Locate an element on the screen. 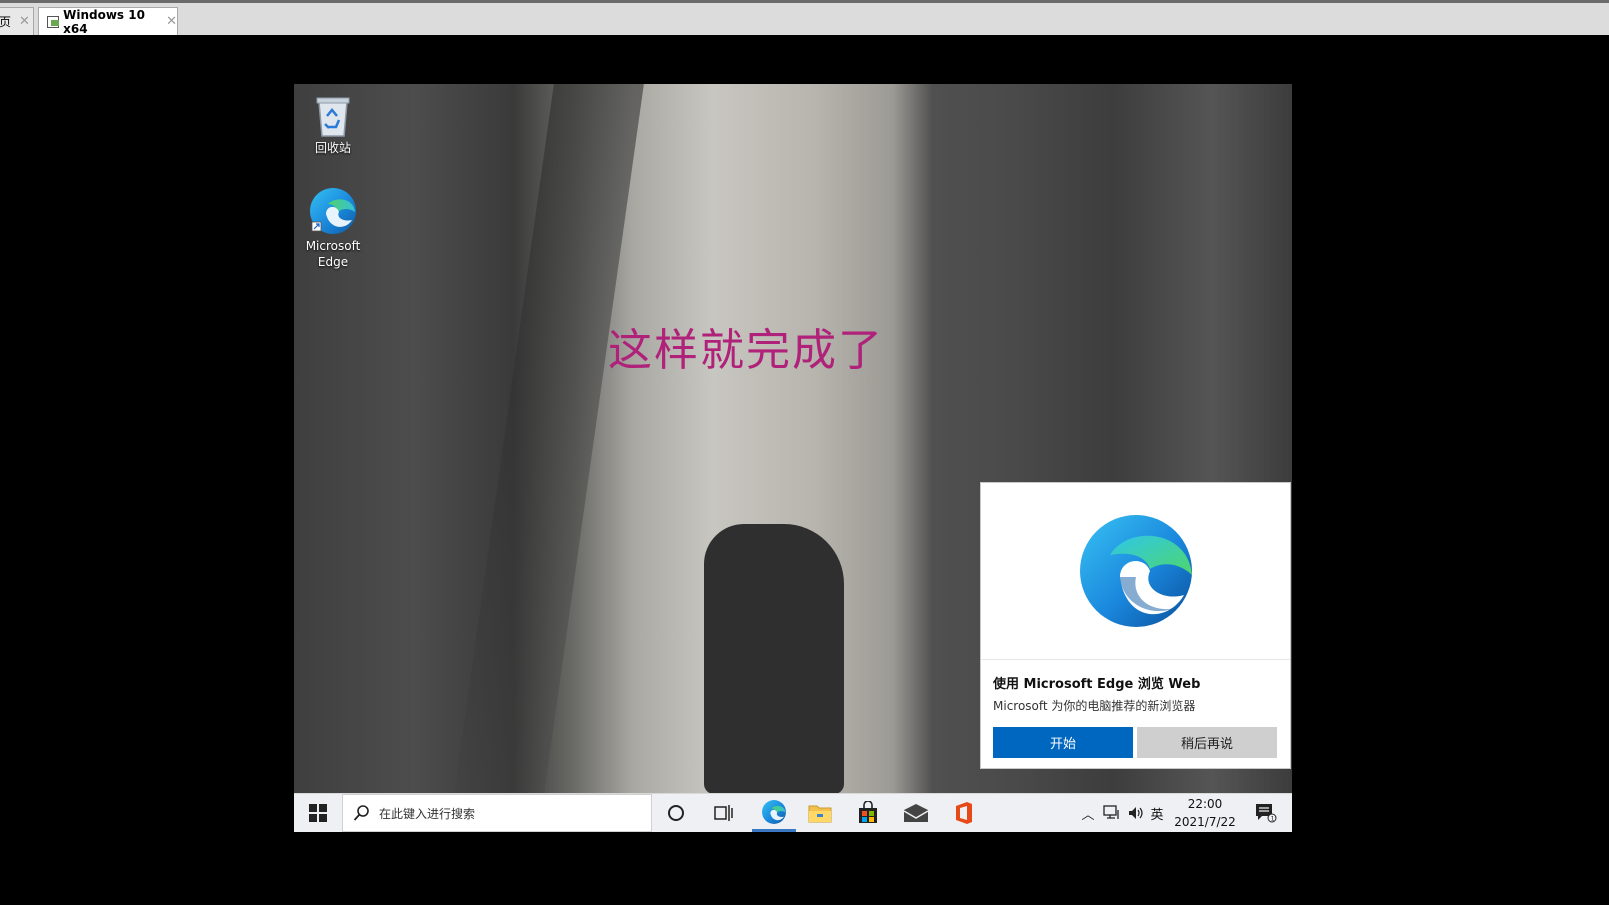 The height and width of the screenshot is (905, 1609). taskbar: 在此键入进行搜索 ︿ 英 22:00 2021/7/22 1 is located at coordinates (793, 812).